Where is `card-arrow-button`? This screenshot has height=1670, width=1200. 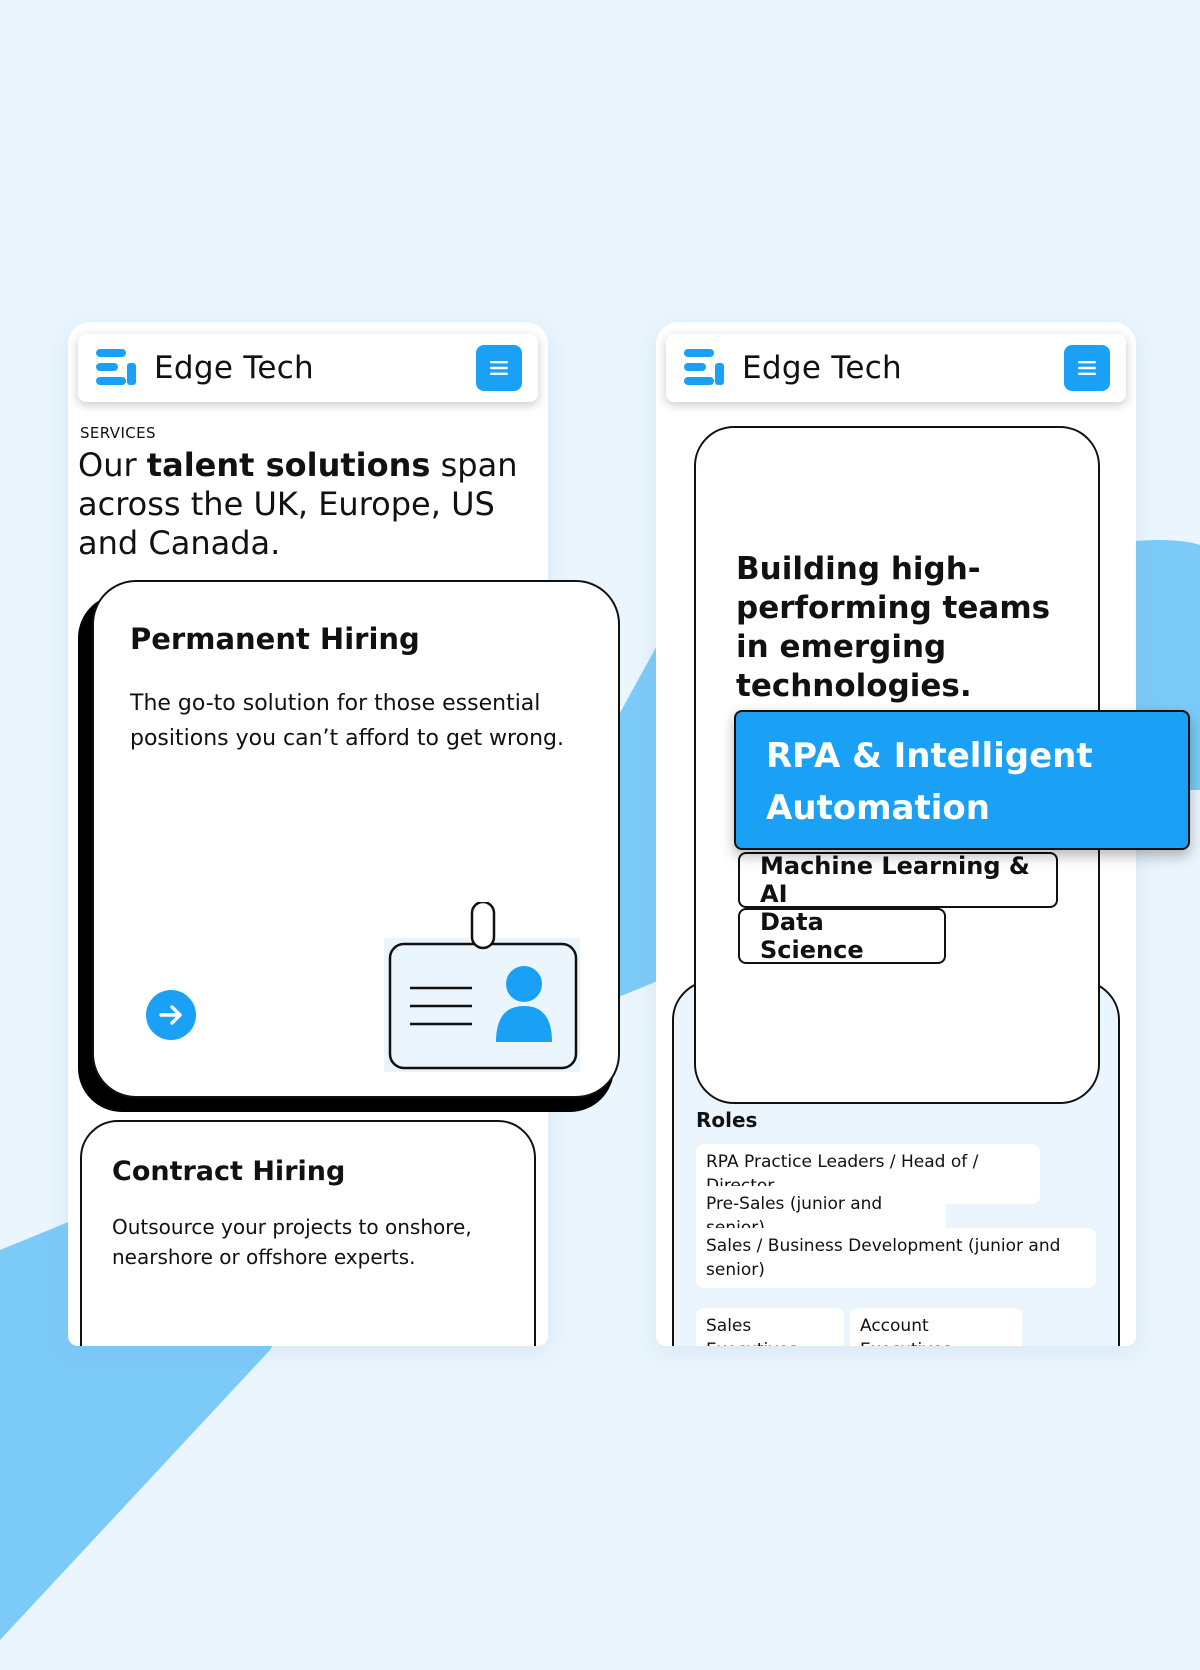 card-arrow-button is located at coordinates (171, 1015).